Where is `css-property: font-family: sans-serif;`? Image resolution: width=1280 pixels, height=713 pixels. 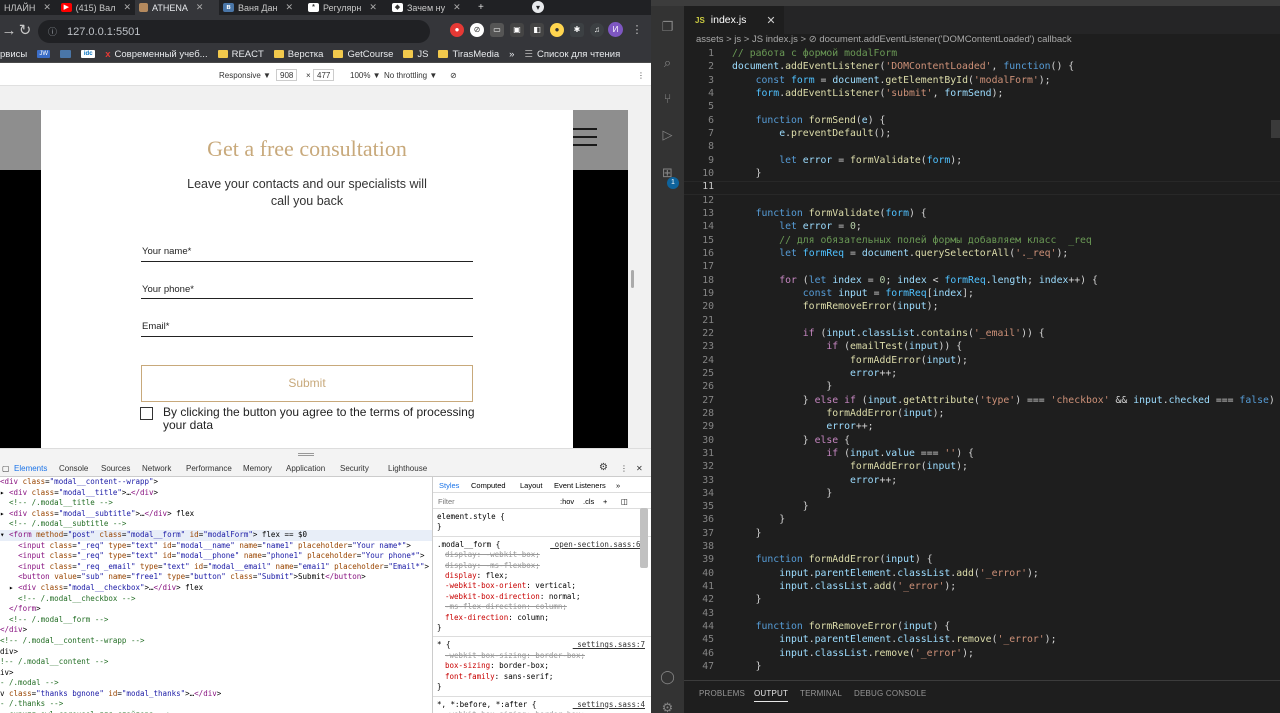 css-property: font-family: sans-serif; is located at coordinates (542, 677).